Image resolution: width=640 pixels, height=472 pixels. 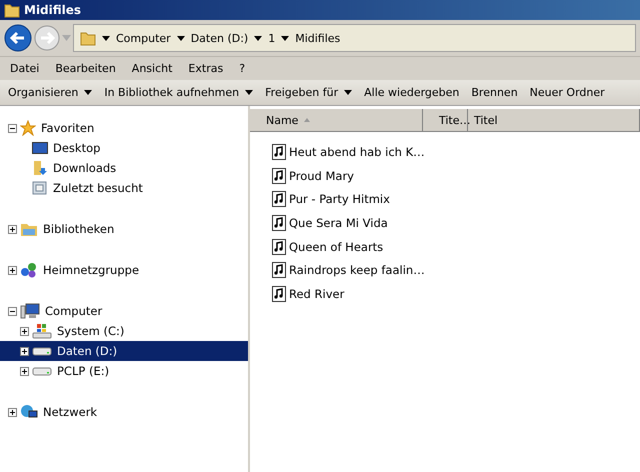 I want to click on tree-item-label: System (C:), so click(x=91, y=331).